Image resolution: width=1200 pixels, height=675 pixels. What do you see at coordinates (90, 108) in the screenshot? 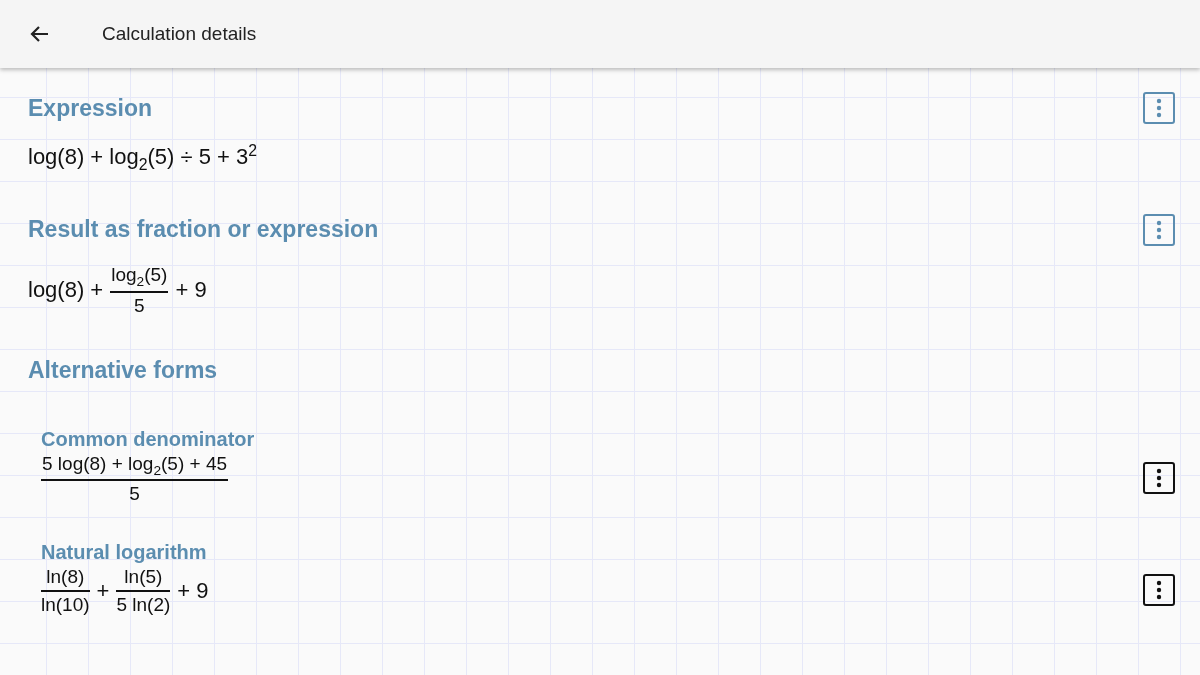
I see `section-heading: Expression` at bounding box center [90, 108].